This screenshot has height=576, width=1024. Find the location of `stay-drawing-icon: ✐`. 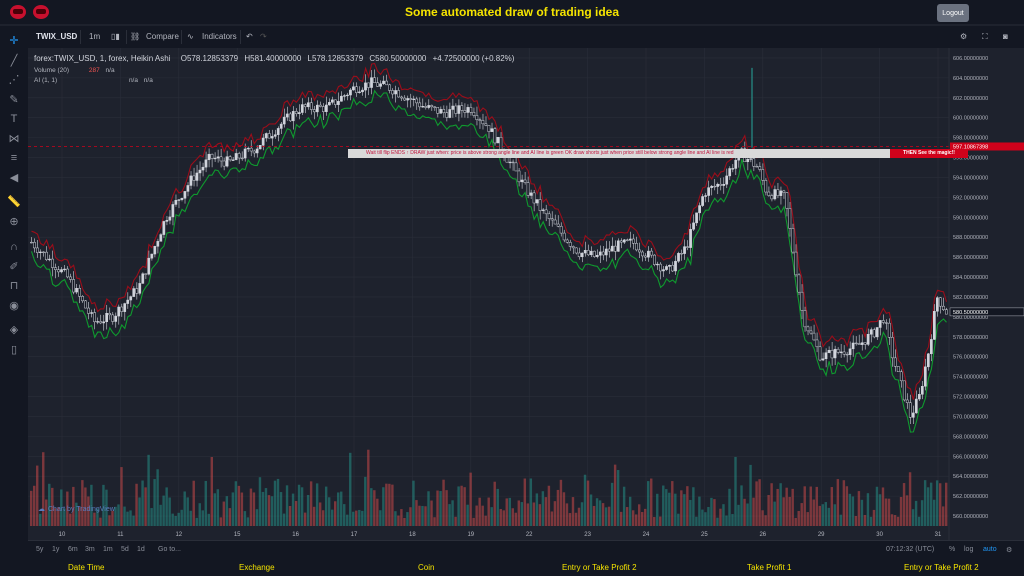

stay-drawing-icon: ✐ is located at coordinates (14, 267).